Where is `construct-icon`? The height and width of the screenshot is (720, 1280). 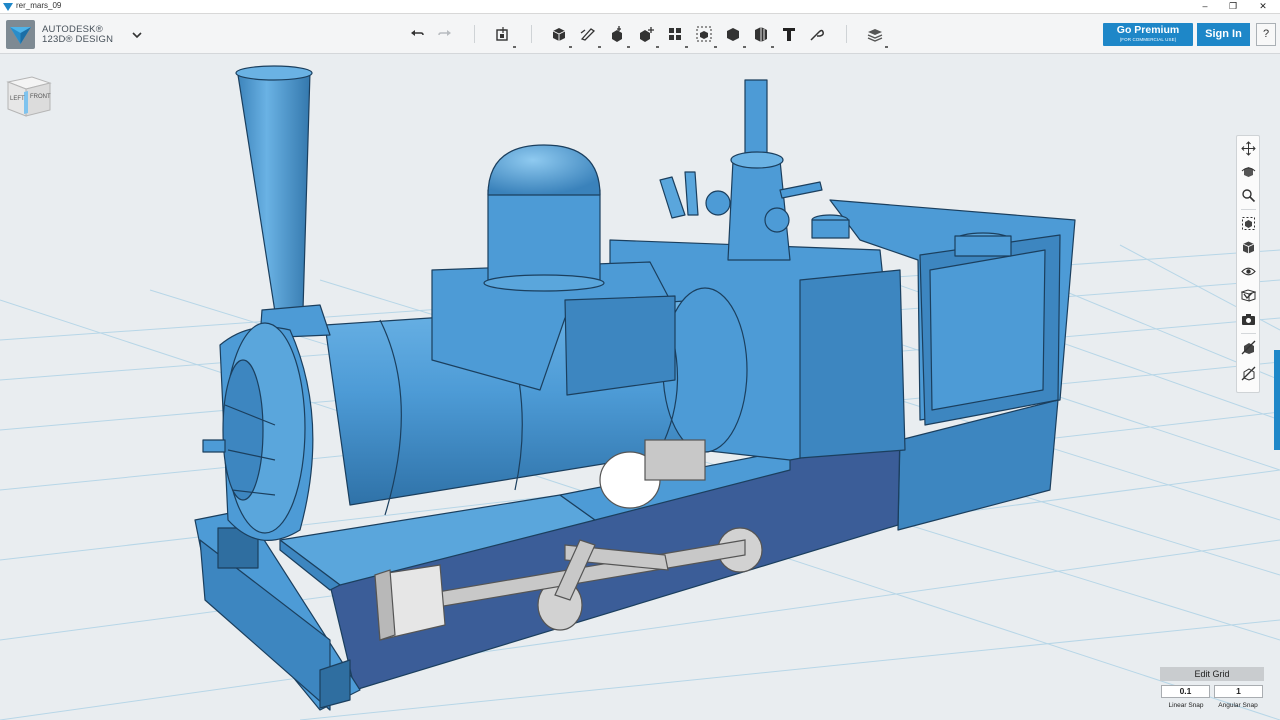
construct-icon is located at coordinates (617, 34).